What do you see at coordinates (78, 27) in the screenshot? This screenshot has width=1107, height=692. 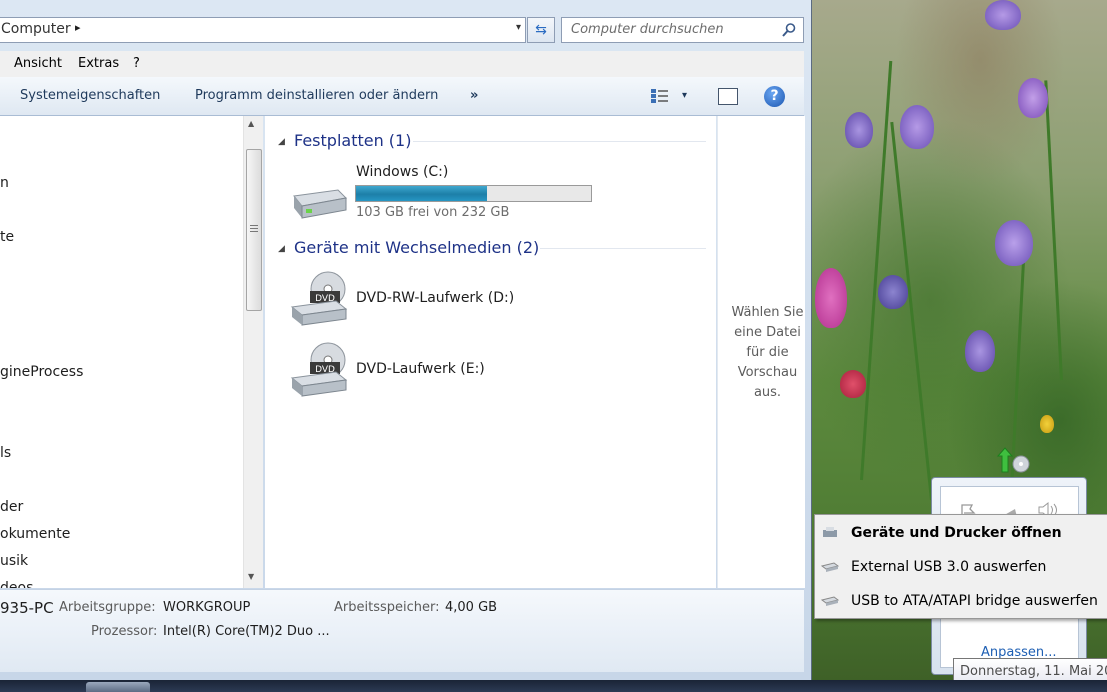 I see `breadcrumb-arrow-icon: ▸` at bounding box center [78, 27].